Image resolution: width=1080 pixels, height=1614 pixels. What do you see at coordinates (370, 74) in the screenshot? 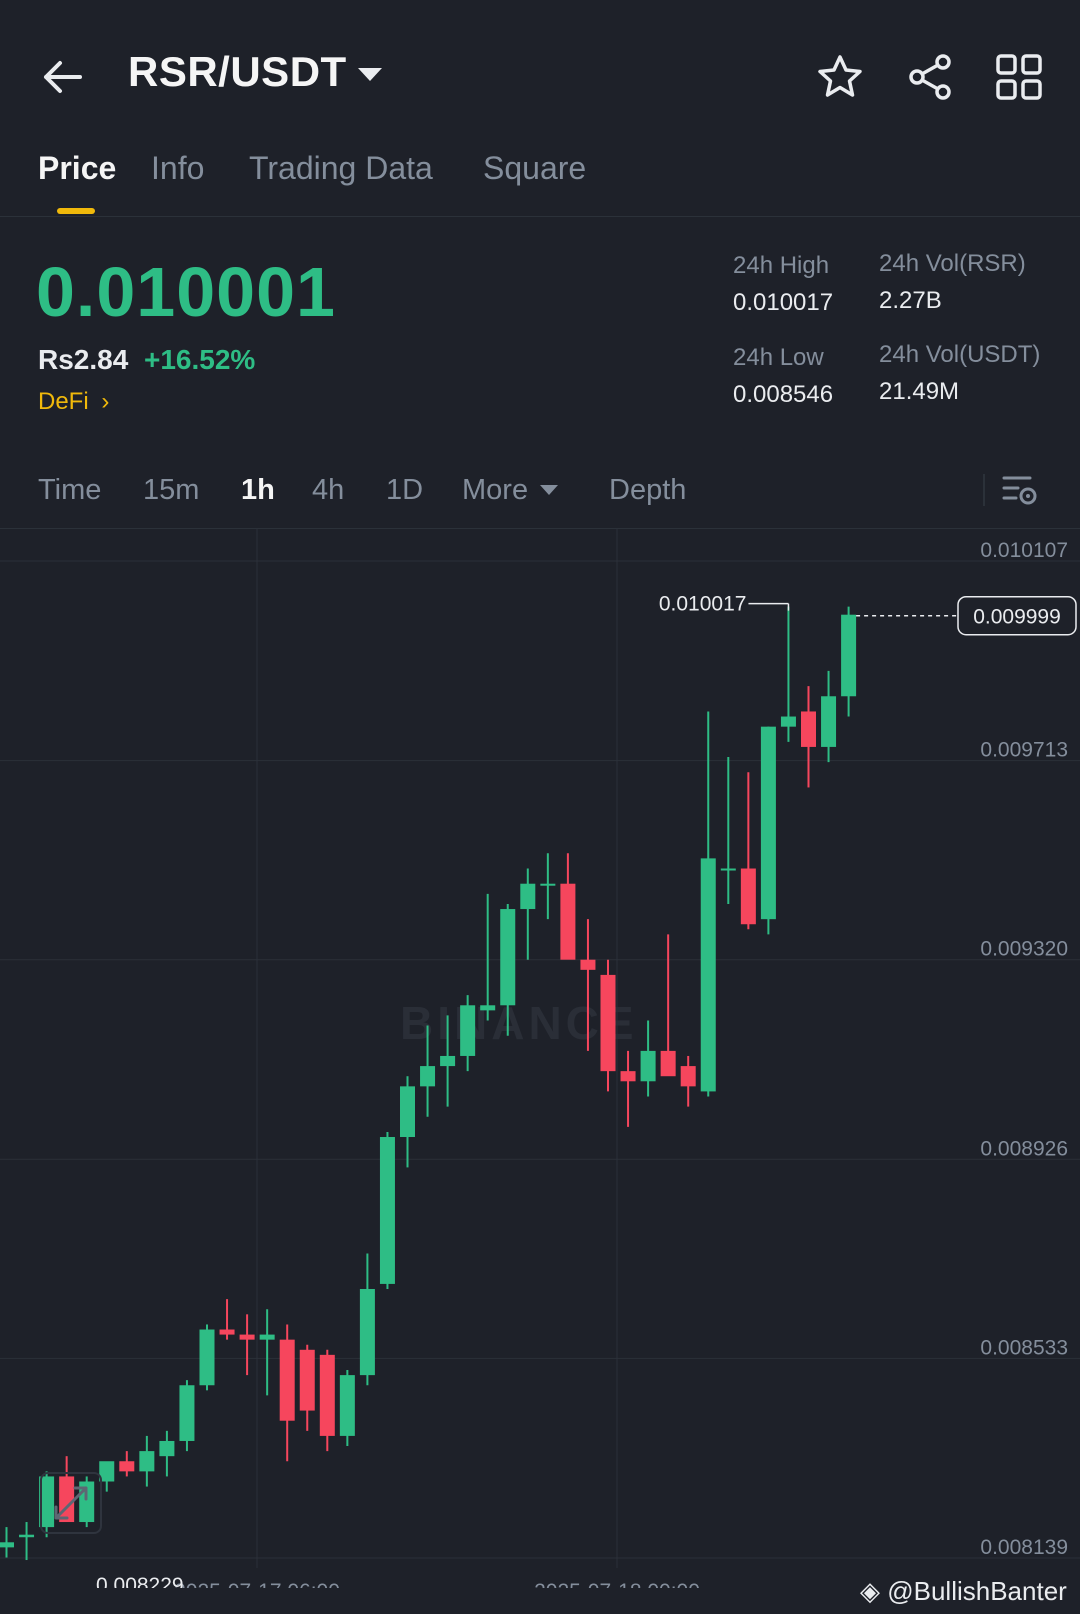
I see `pair-dropdown-caret-icon` at bounding box center [370, 74].